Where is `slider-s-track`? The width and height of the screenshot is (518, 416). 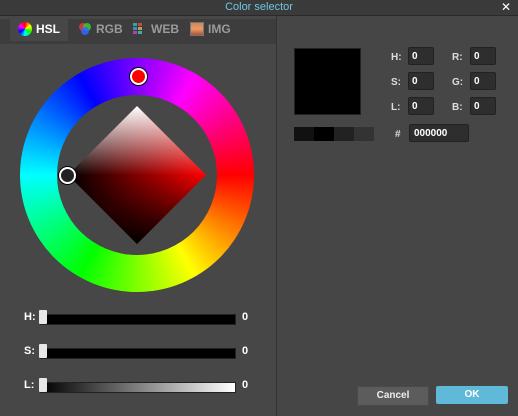 slider-s-track is located at coordinates (138, 353).